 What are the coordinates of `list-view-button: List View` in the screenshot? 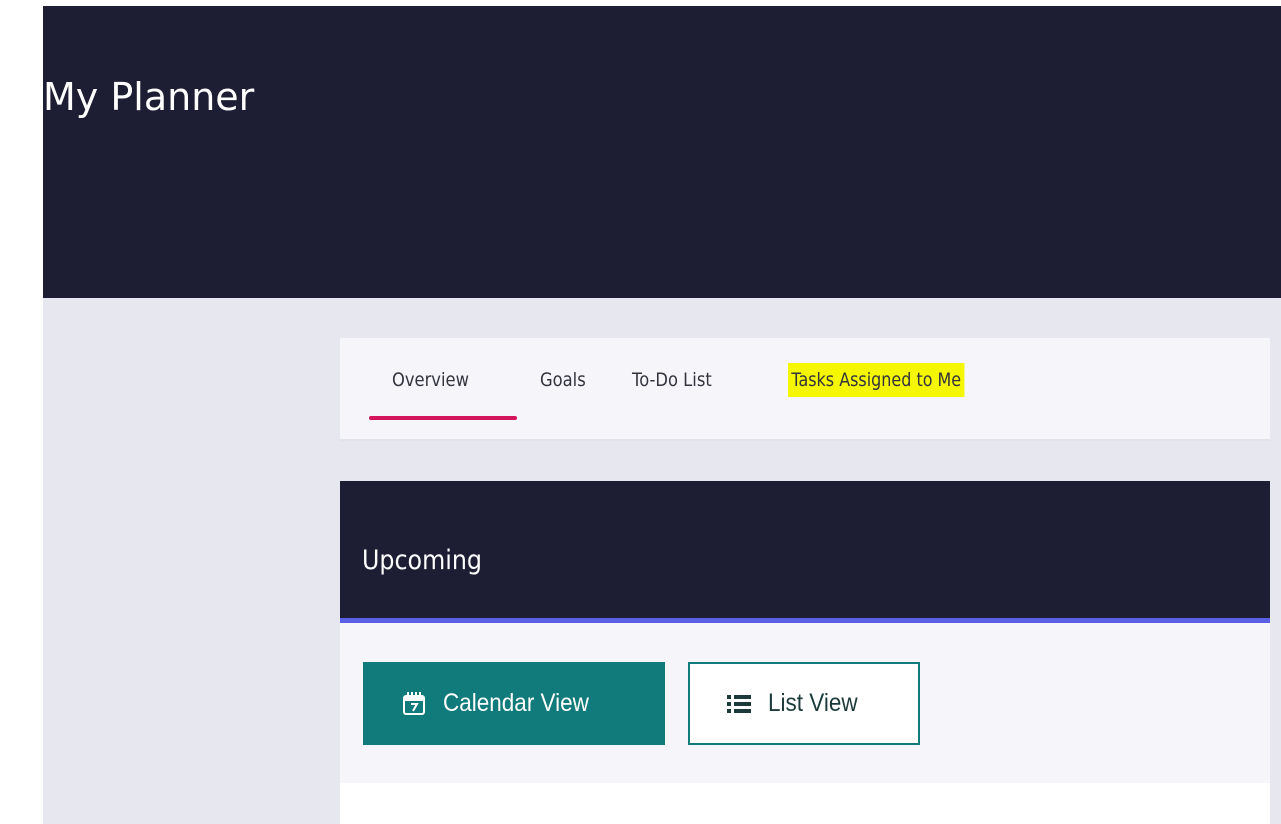 It's located at (804, 703).